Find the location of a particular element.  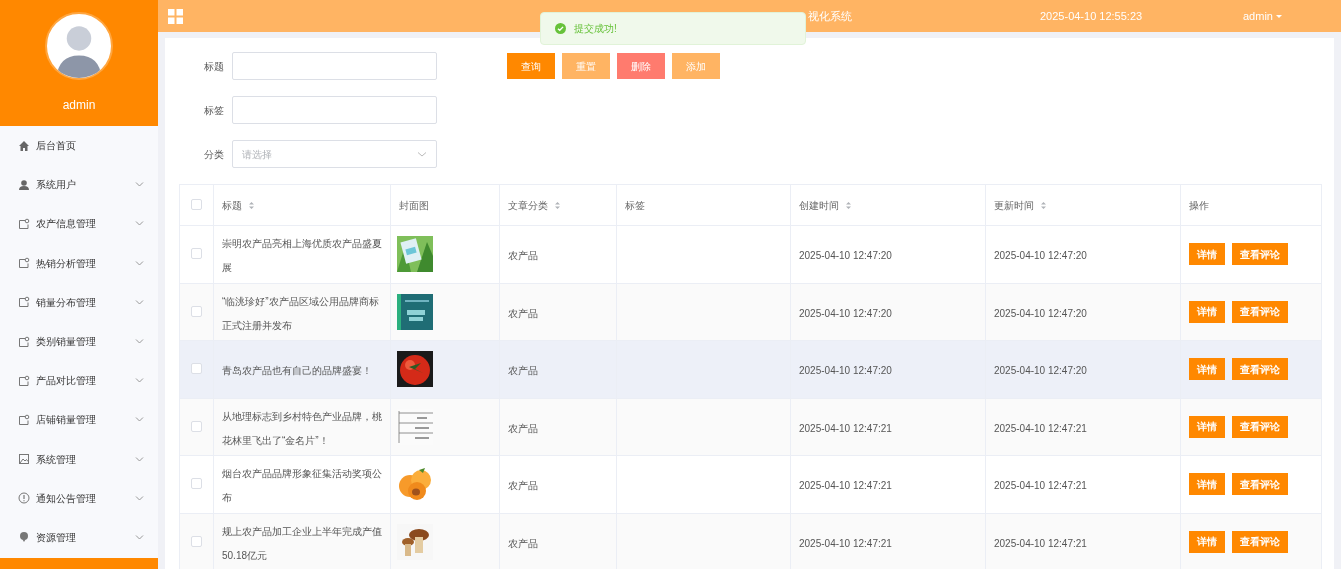

article-title: “临洮珍好”农产品区域公用品牌商标正式注册并发布 is located at coordinates (300, 313).